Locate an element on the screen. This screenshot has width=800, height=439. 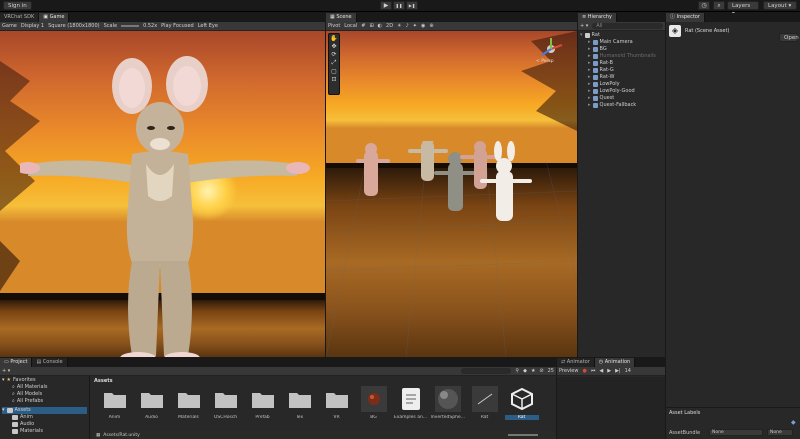
first-key-icon: ⏮ is located at coordinates (593, 371).